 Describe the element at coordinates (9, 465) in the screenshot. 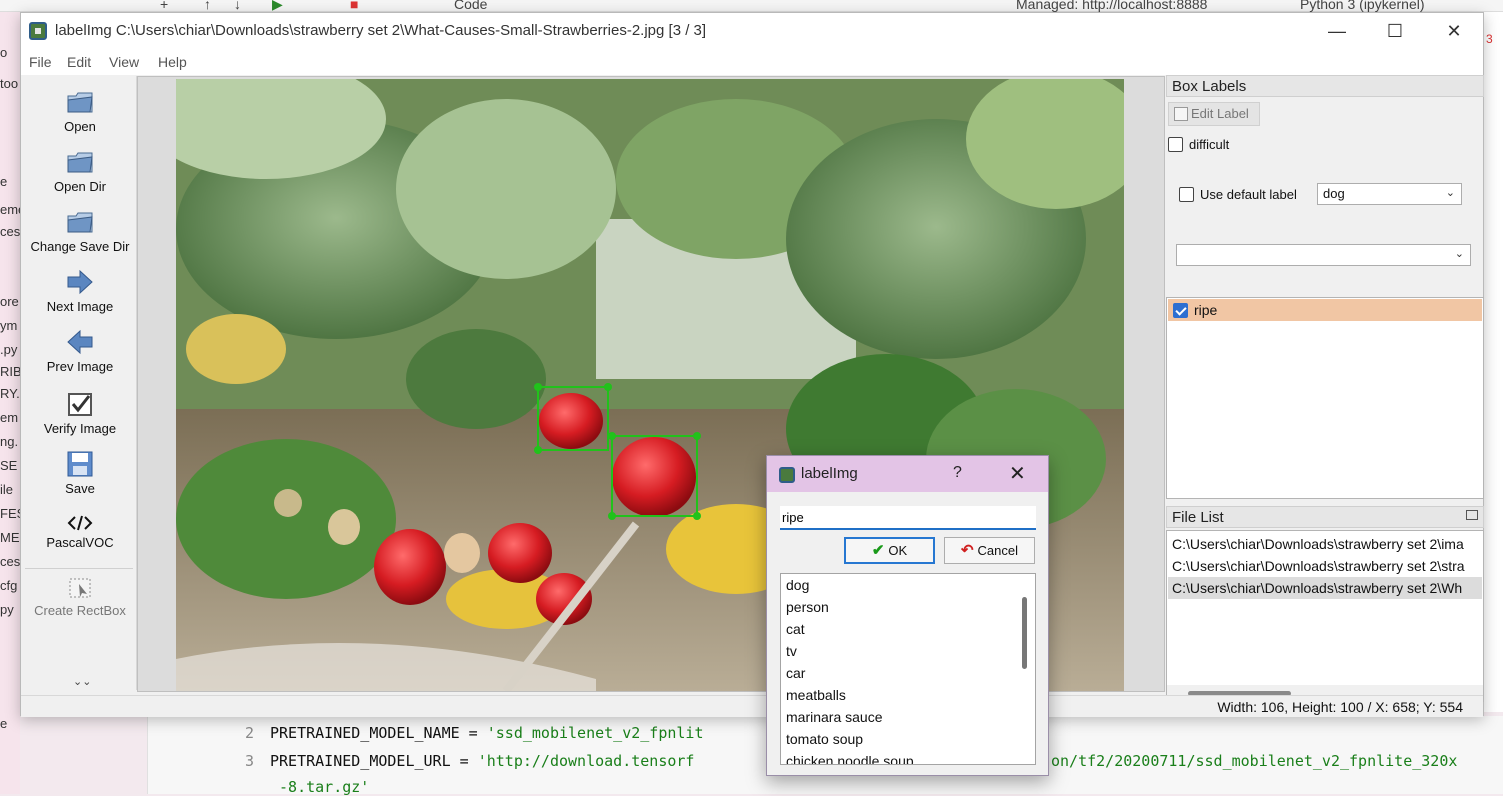

I see `background-file-fragment: SE` at that location.